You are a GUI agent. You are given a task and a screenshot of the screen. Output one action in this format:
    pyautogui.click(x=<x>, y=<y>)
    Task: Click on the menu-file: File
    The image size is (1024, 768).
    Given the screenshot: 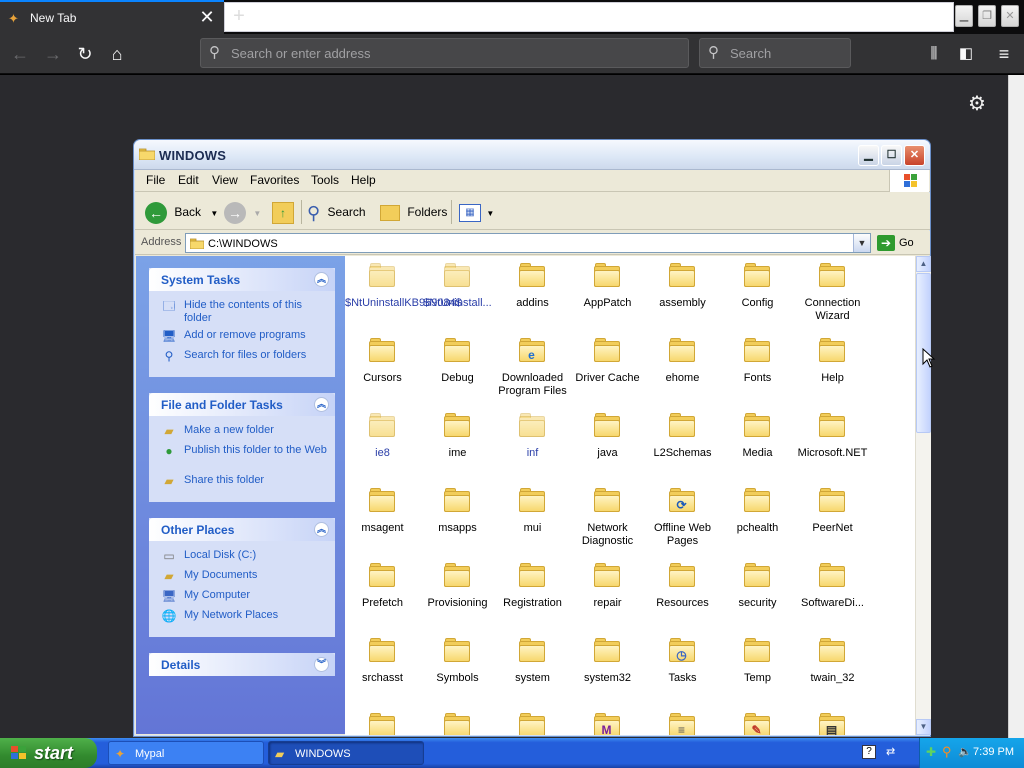 What is the action you would take?
    pyautogui.click(x=155, y=180)
    